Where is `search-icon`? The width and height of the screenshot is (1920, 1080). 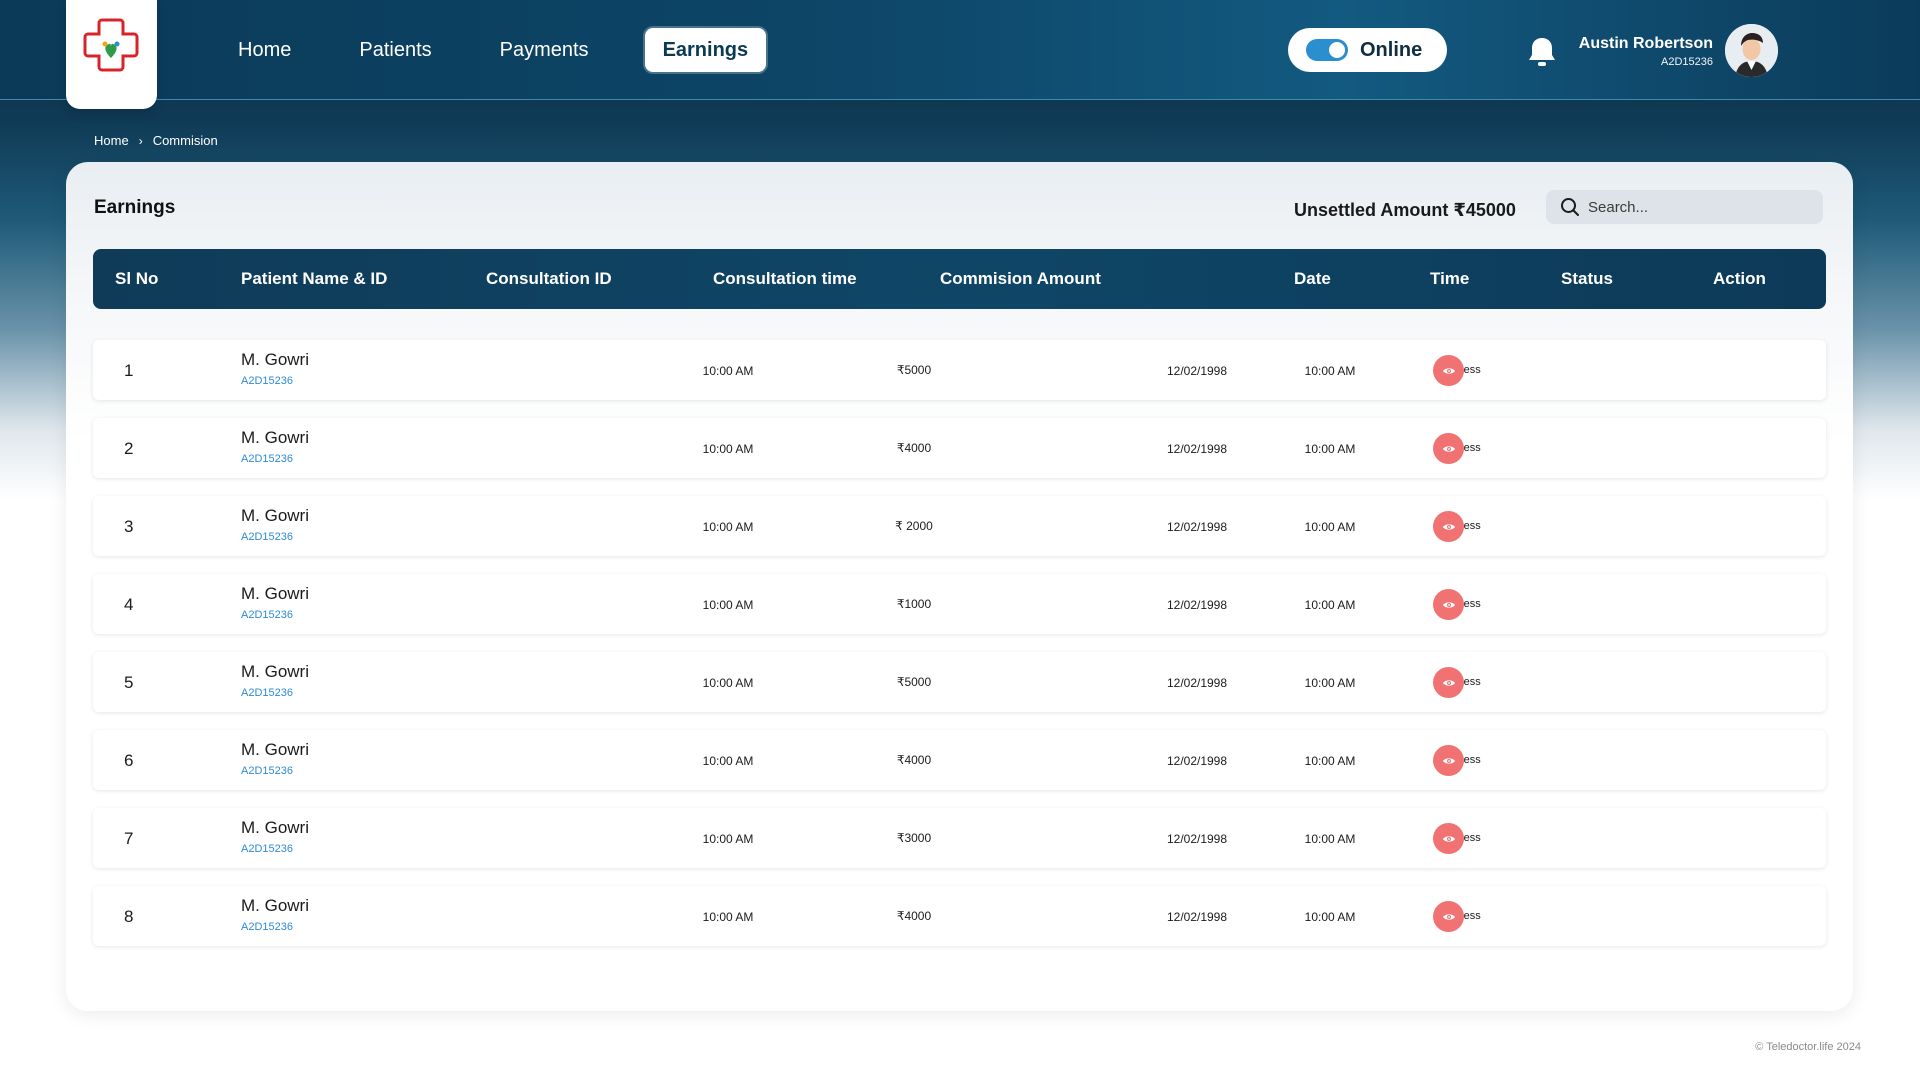 search-icon is located at coordinates (1570, 207).